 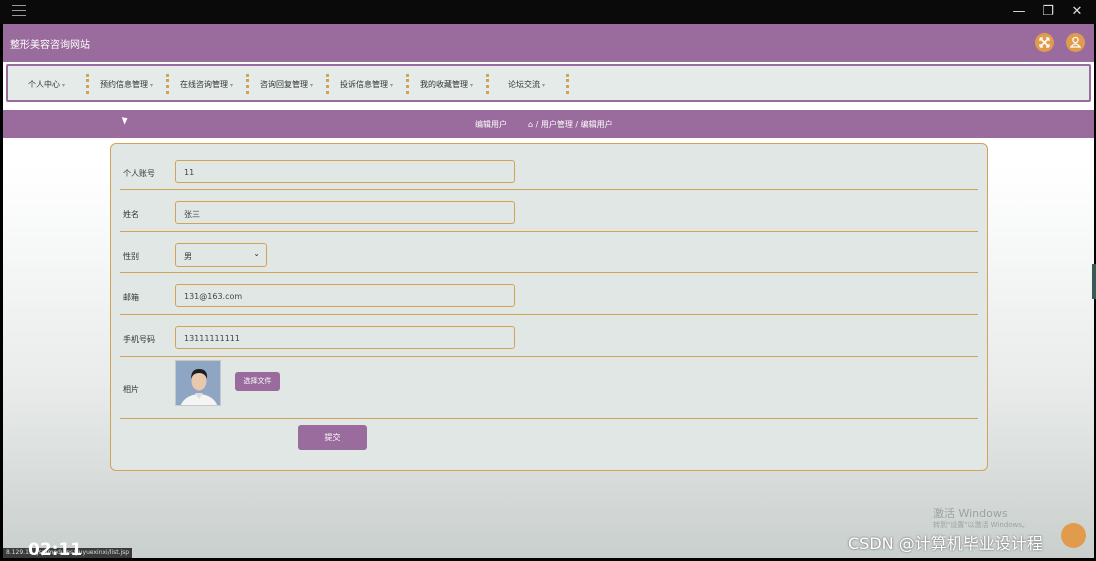 I want to click on fullscreen-toggle-button, so click(x=1044, y=42).